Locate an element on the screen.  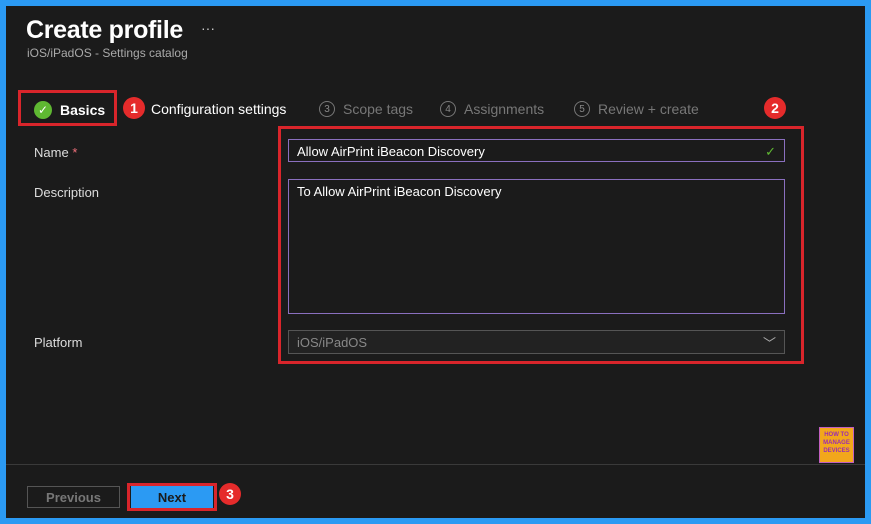
page-subtitle: iOS/iPadOS - Settings catalog is located at coordinates (107, 53).